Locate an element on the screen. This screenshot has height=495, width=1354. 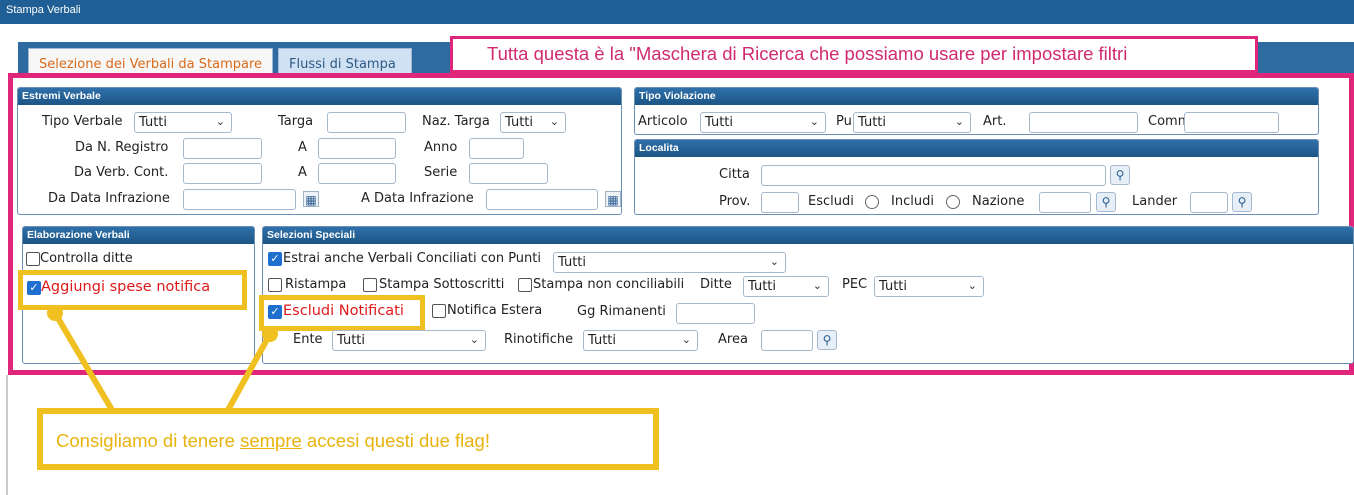
pec-label: PEC is located at coordinates (855, 284).